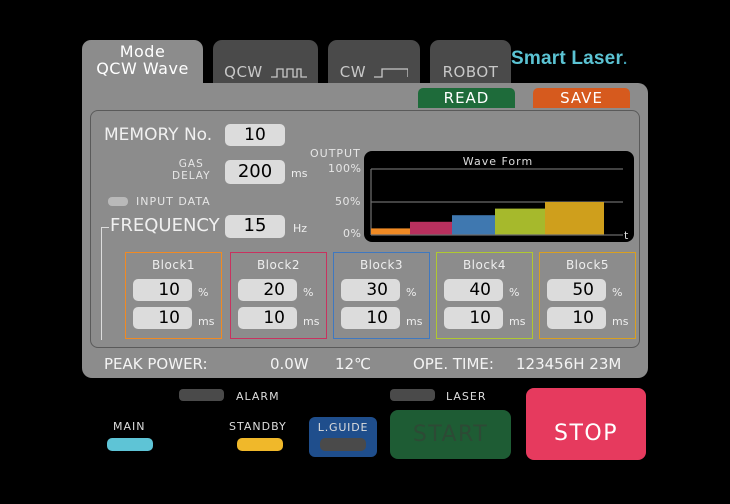 The height and width of the screenshot is (504, 730). What do you see at coordinates (587, 265) in the screenshot?
I see `block-title: Block5` at bounding box center [587, 265].